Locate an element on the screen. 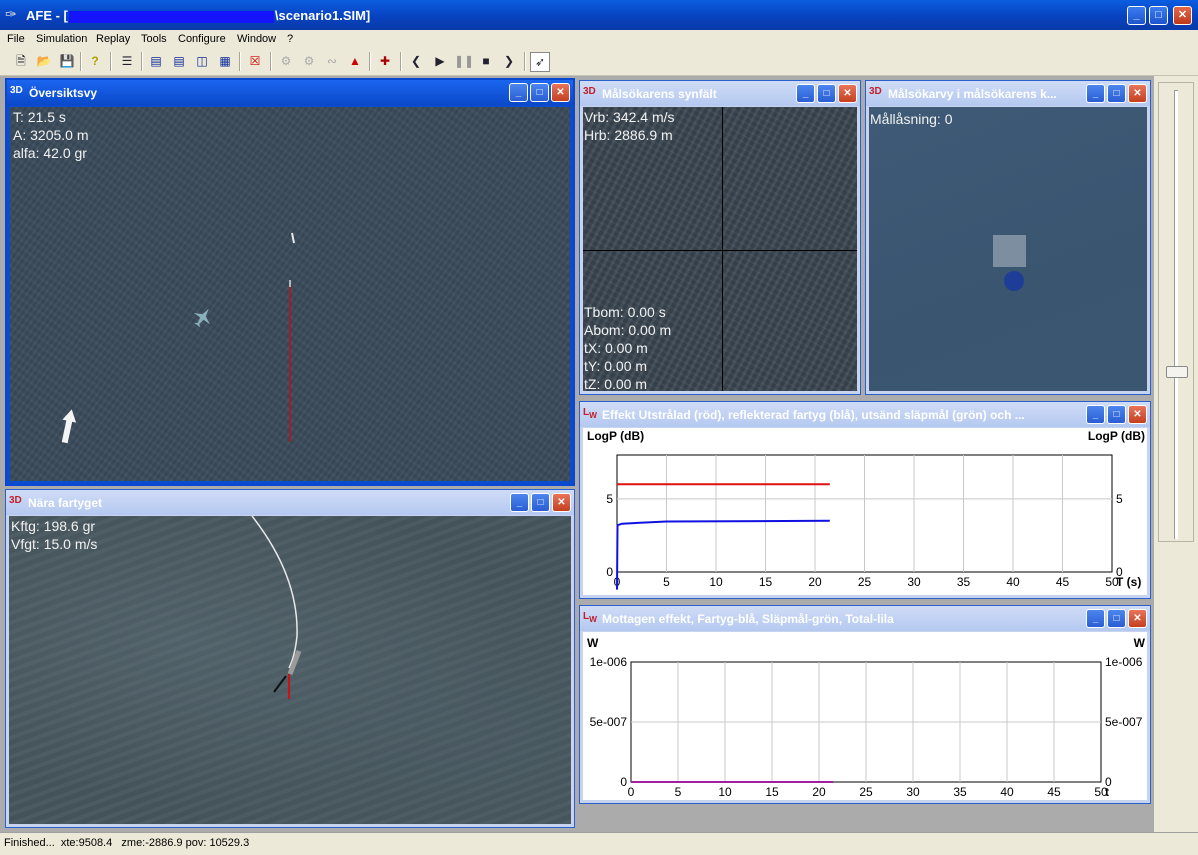 The image size is (1198, 855). menu-configure: Configure is located at coordinates (202, 39).